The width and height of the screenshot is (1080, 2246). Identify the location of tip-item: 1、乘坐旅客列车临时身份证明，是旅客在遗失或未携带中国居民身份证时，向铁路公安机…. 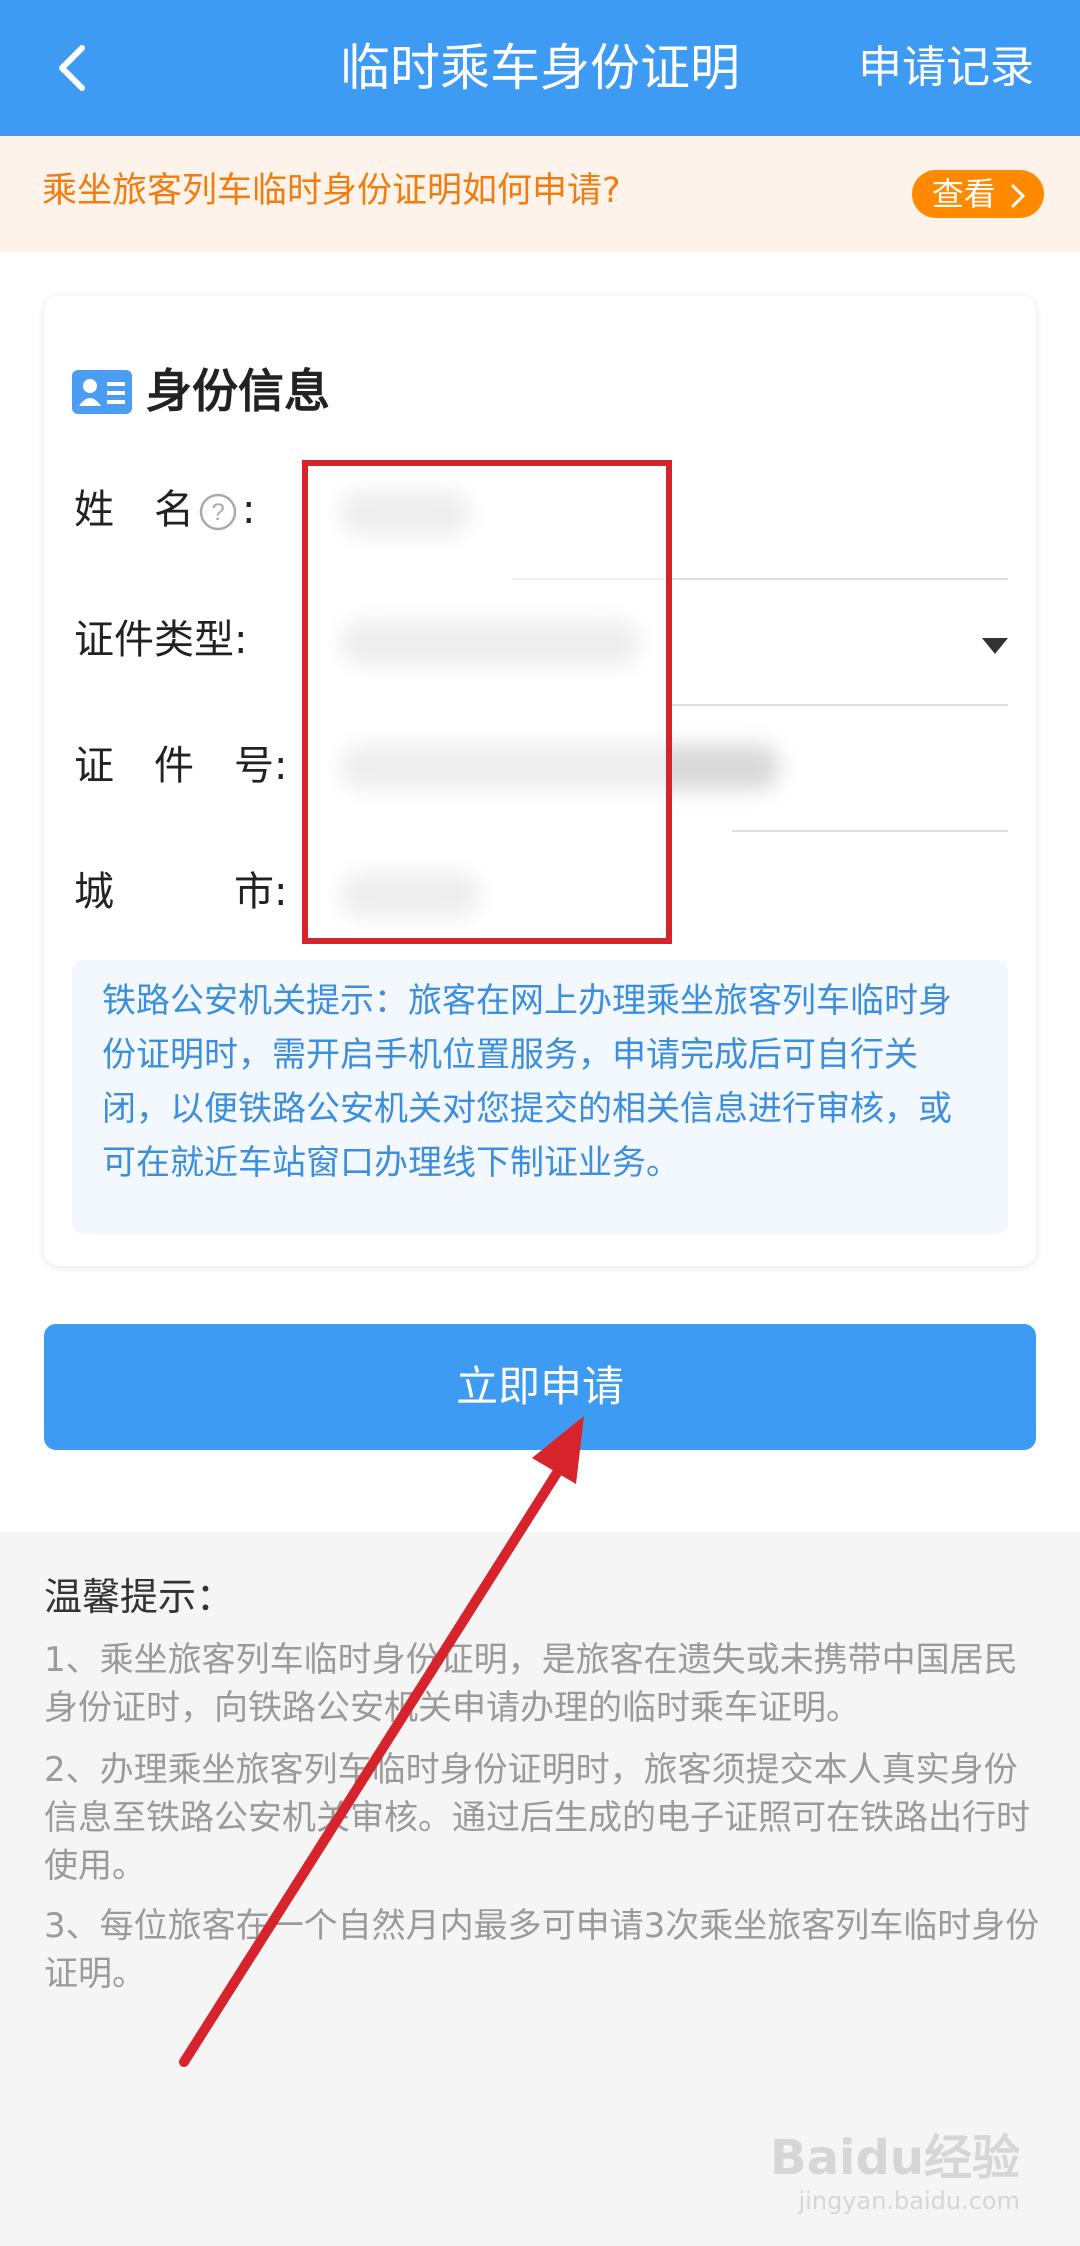
(531, 1684).